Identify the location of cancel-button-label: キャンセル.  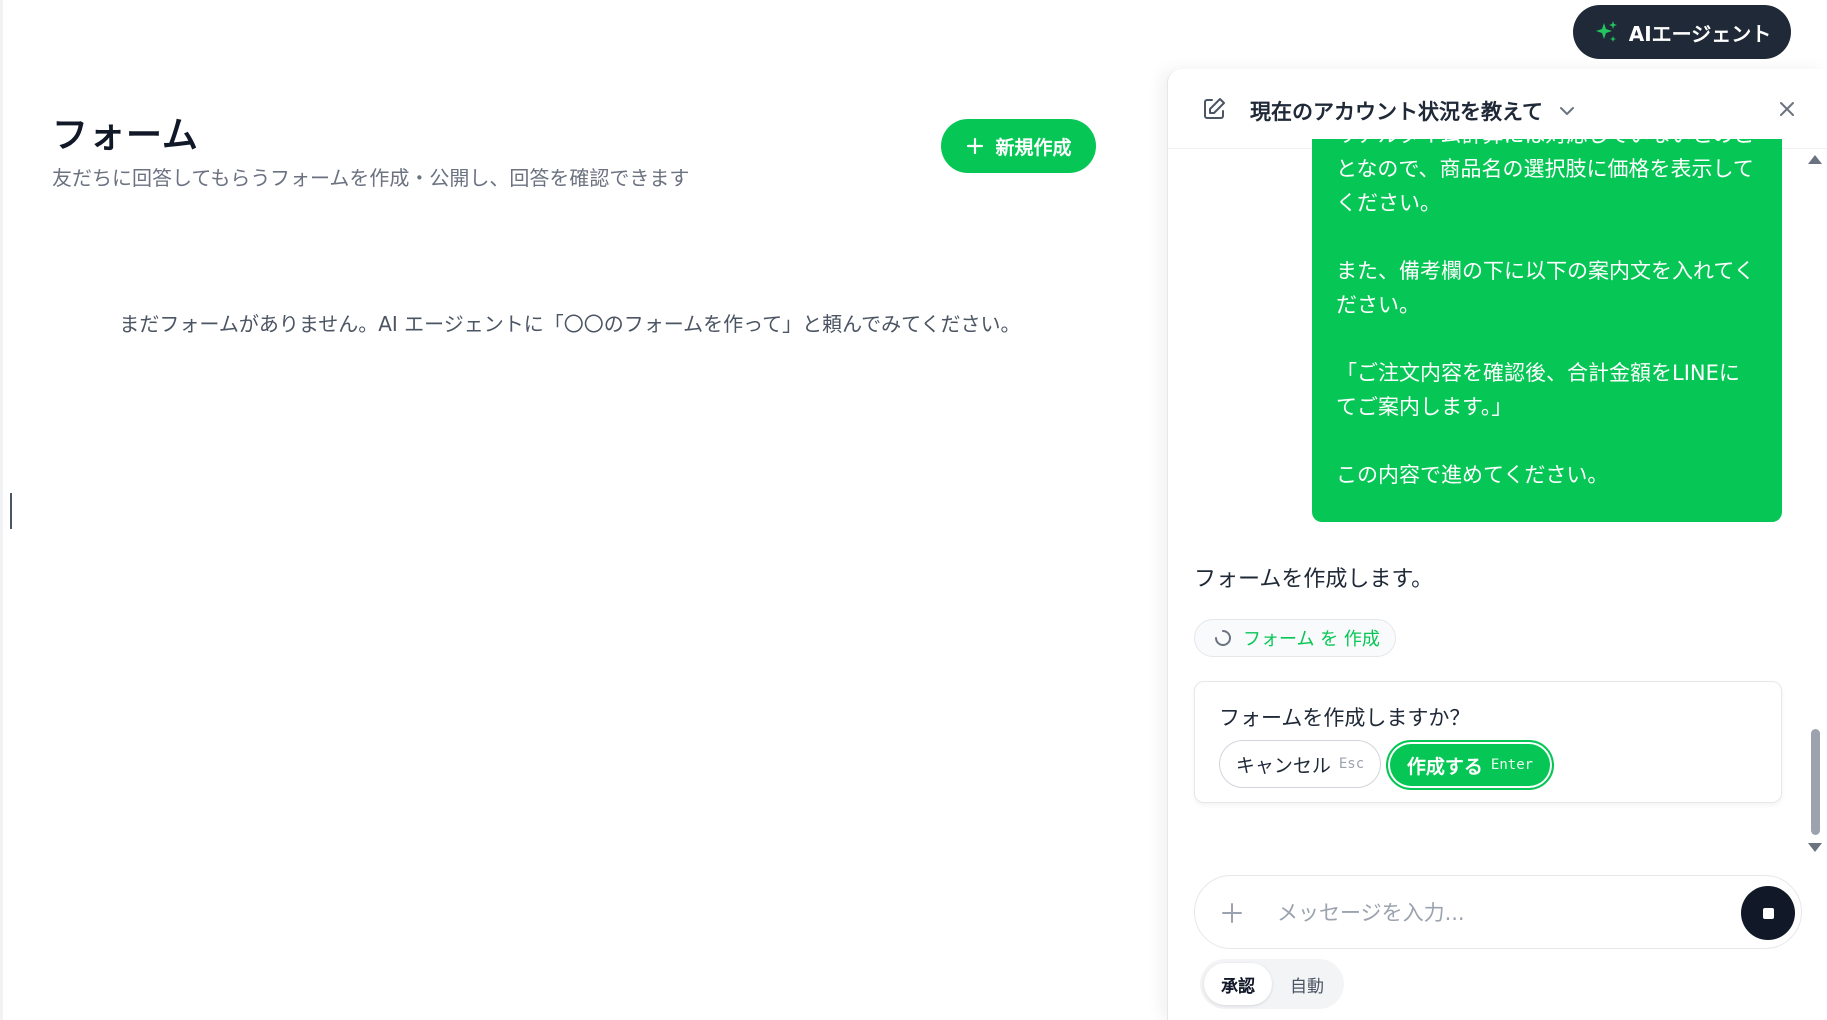
(1283, 766).